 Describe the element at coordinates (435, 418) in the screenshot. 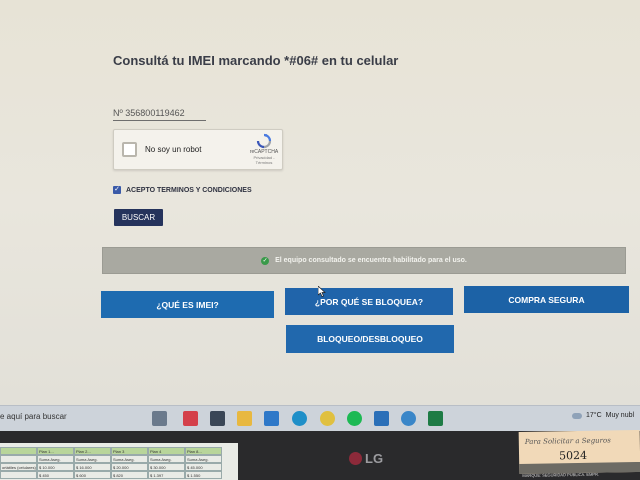

I see `excel-icon` at that location.